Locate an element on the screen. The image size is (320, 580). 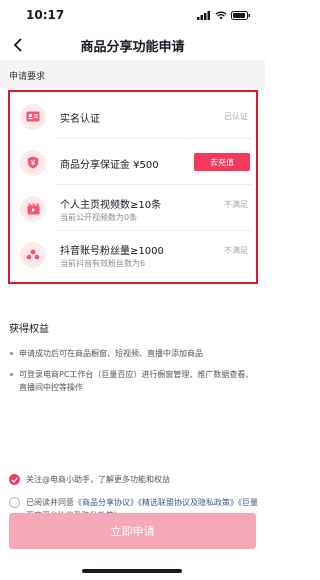
follow-assistant-row: 关注@电商小助手，了解更多功能和权益 is located at coordinates (134, 479).